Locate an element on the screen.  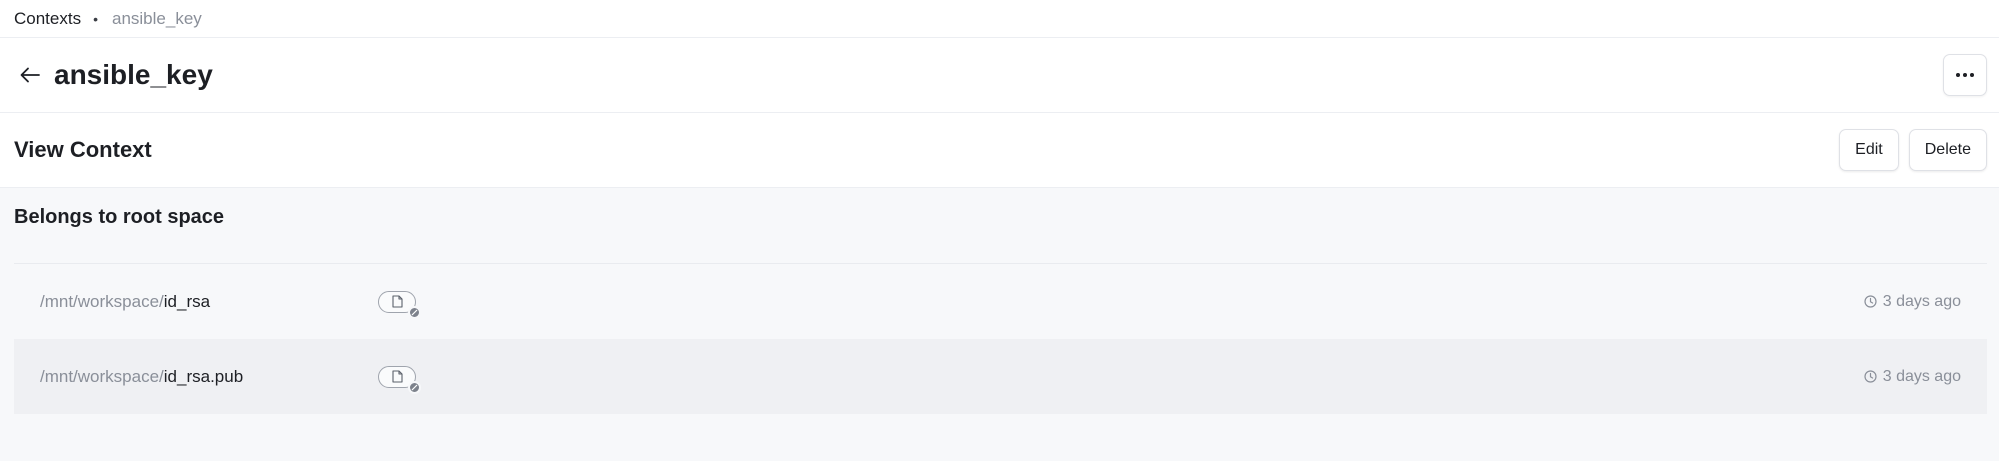
path-filename: id_rsa.pub is located at coordinates (203, 376).